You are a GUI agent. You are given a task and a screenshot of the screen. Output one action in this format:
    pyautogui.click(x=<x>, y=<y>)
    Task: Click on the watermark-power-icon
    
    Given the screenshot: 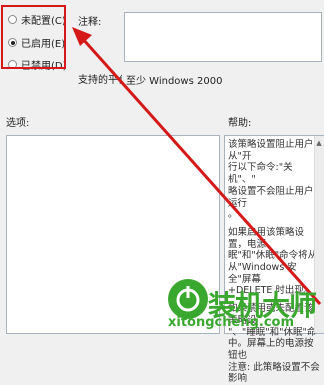 What is the action you would take?
    pyautogui.click(x=188, y=299)
    